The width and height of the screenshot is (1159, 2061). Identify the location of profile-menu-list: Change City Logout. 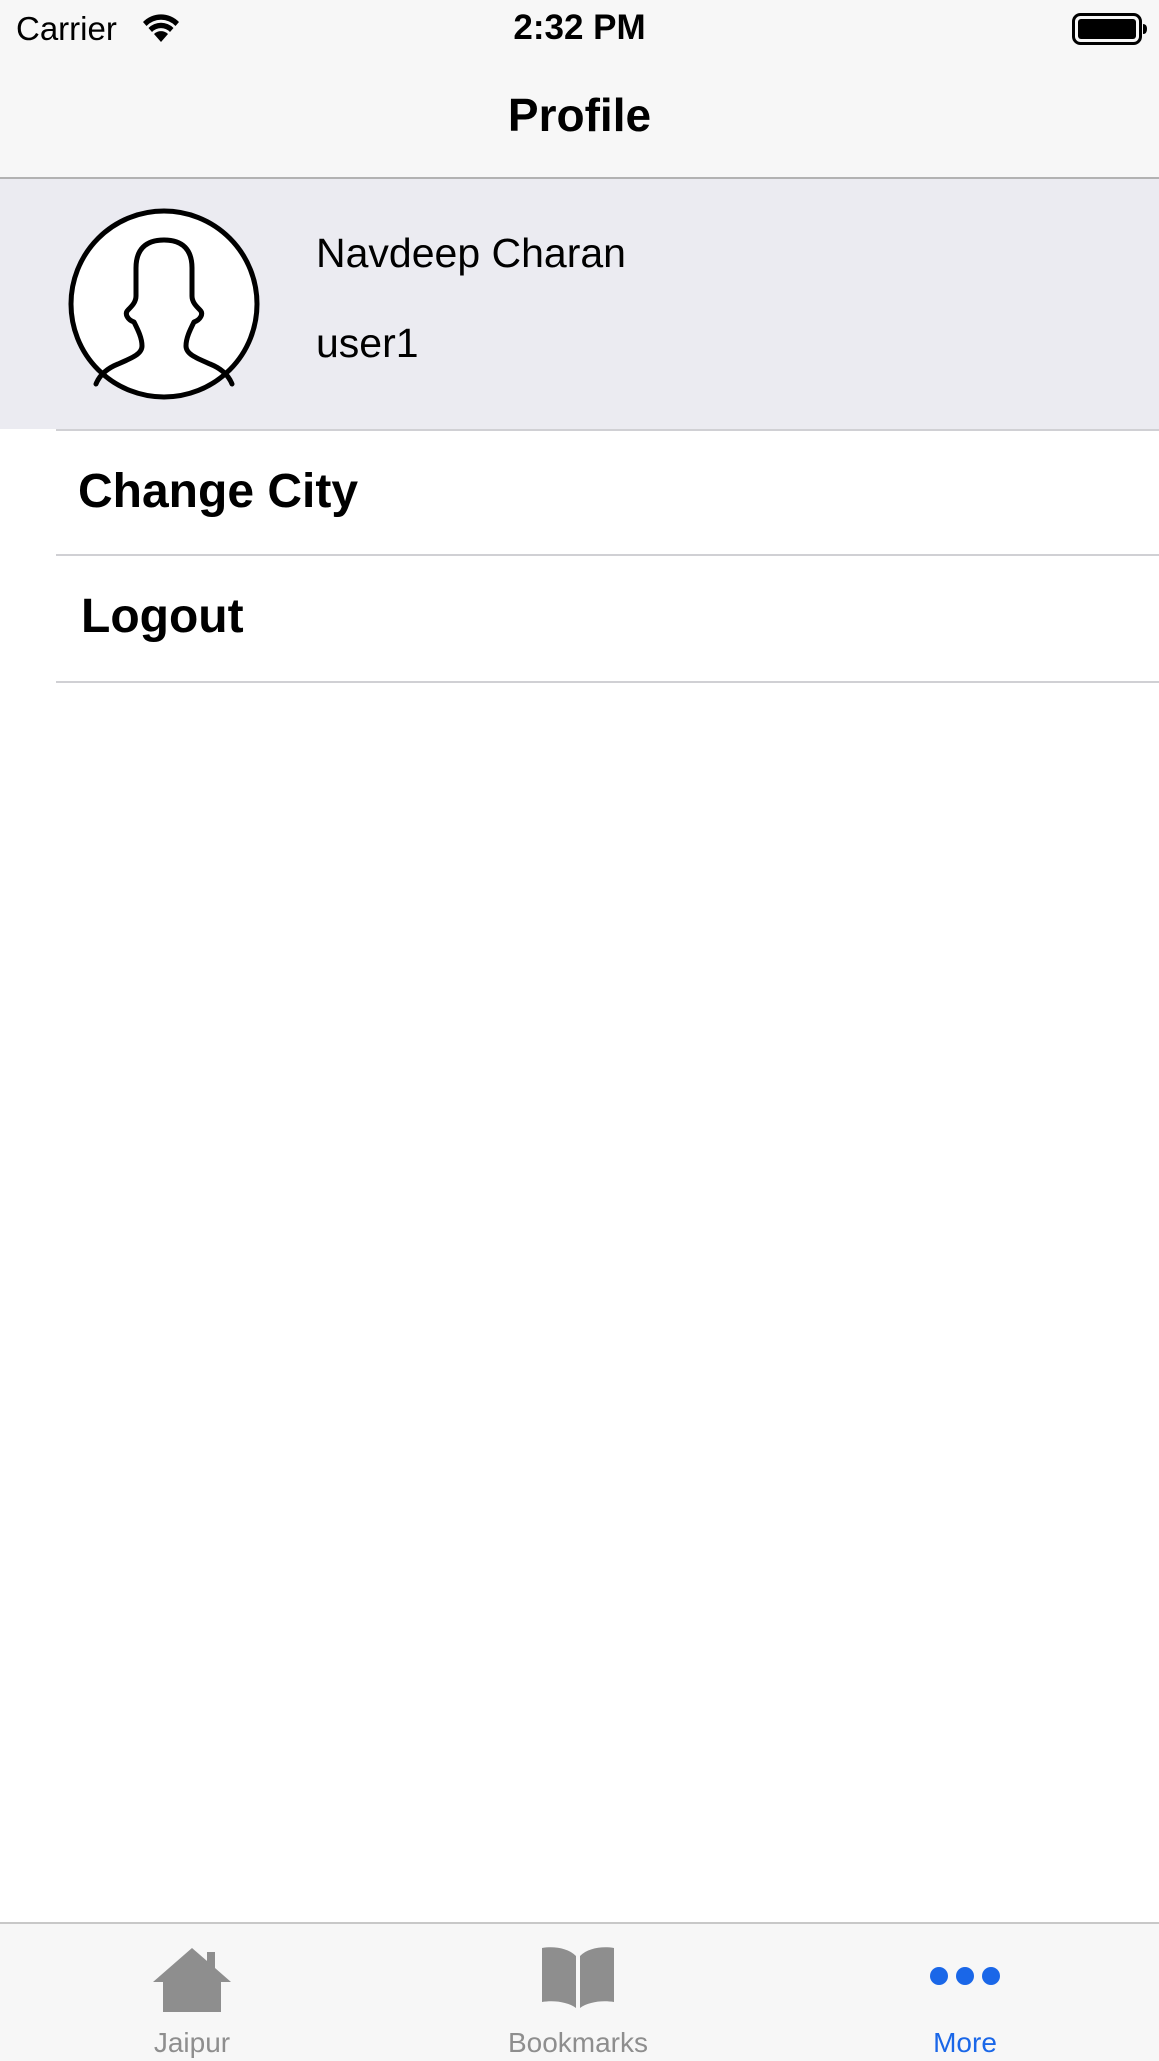
(579, 556).